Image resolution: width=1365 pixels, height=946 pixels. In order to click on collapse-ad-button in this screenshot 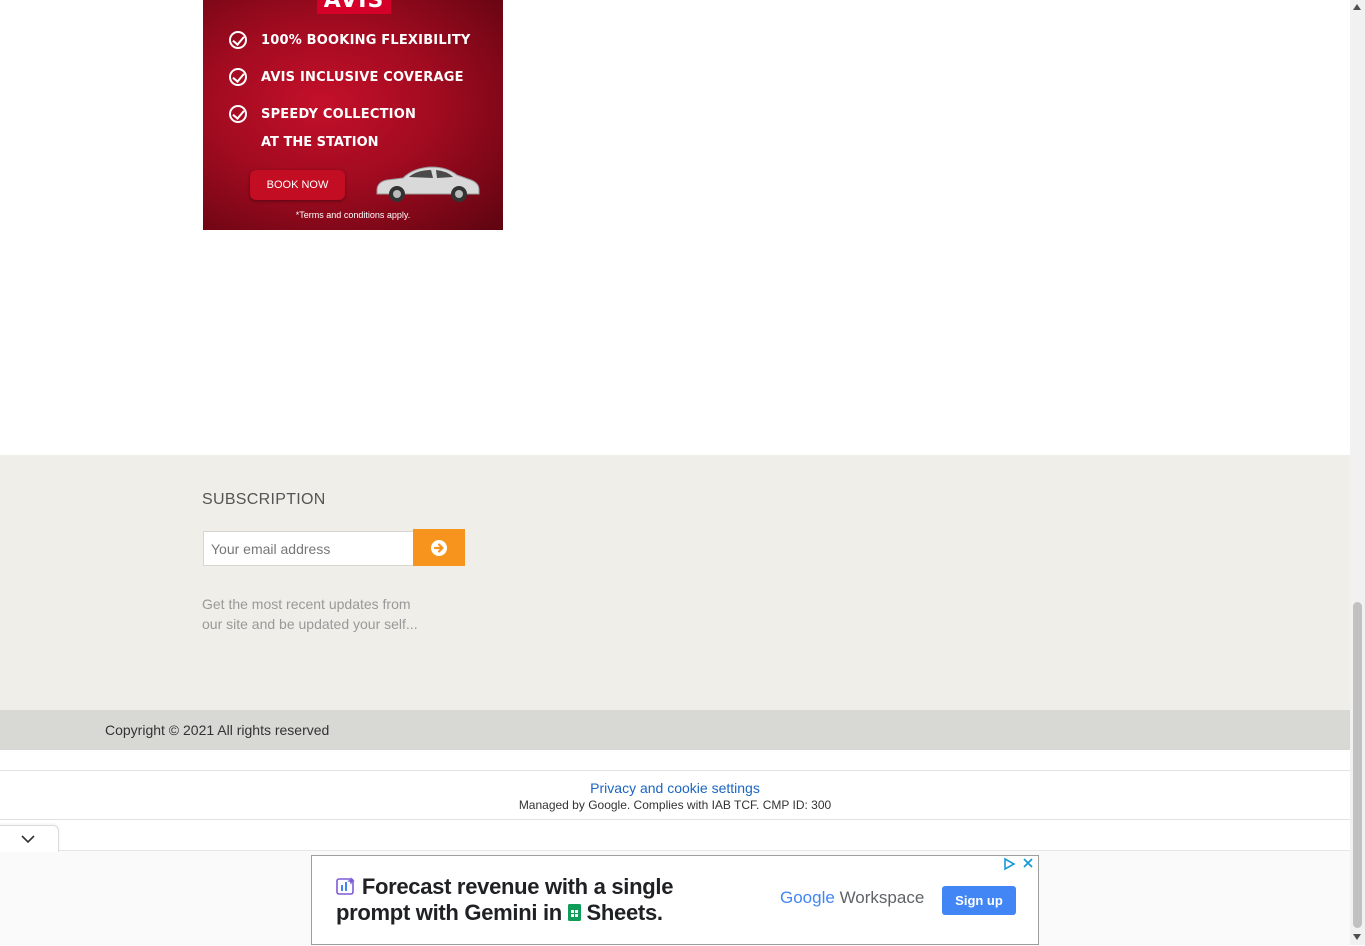, I will do `click(29, 838)`.